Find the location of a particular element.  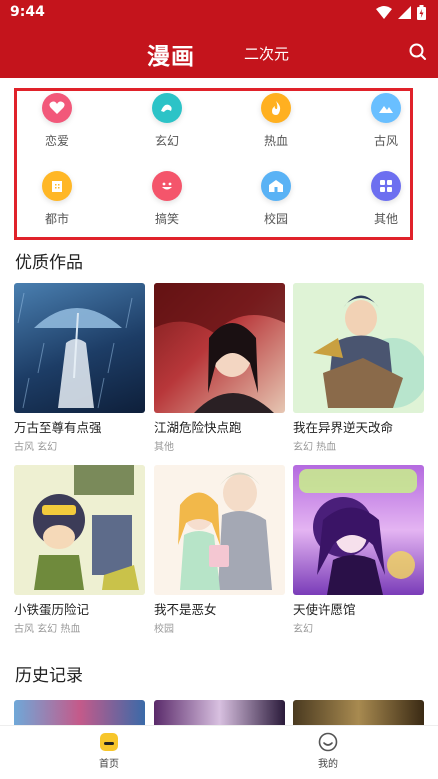

nav-home: 首页 is located at coordinates (109, 751).